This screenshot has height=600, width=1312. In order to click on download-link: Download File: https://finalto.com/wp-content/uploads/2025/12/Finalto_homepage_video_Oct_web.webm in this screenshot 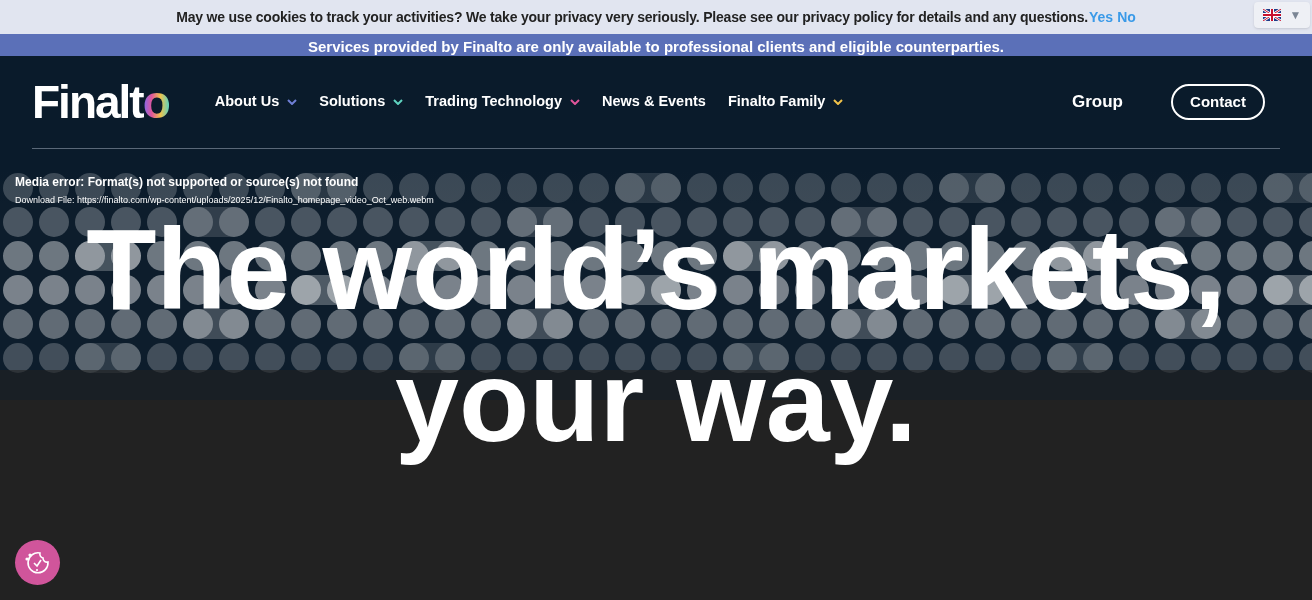, I will do `click(224, 201)`.